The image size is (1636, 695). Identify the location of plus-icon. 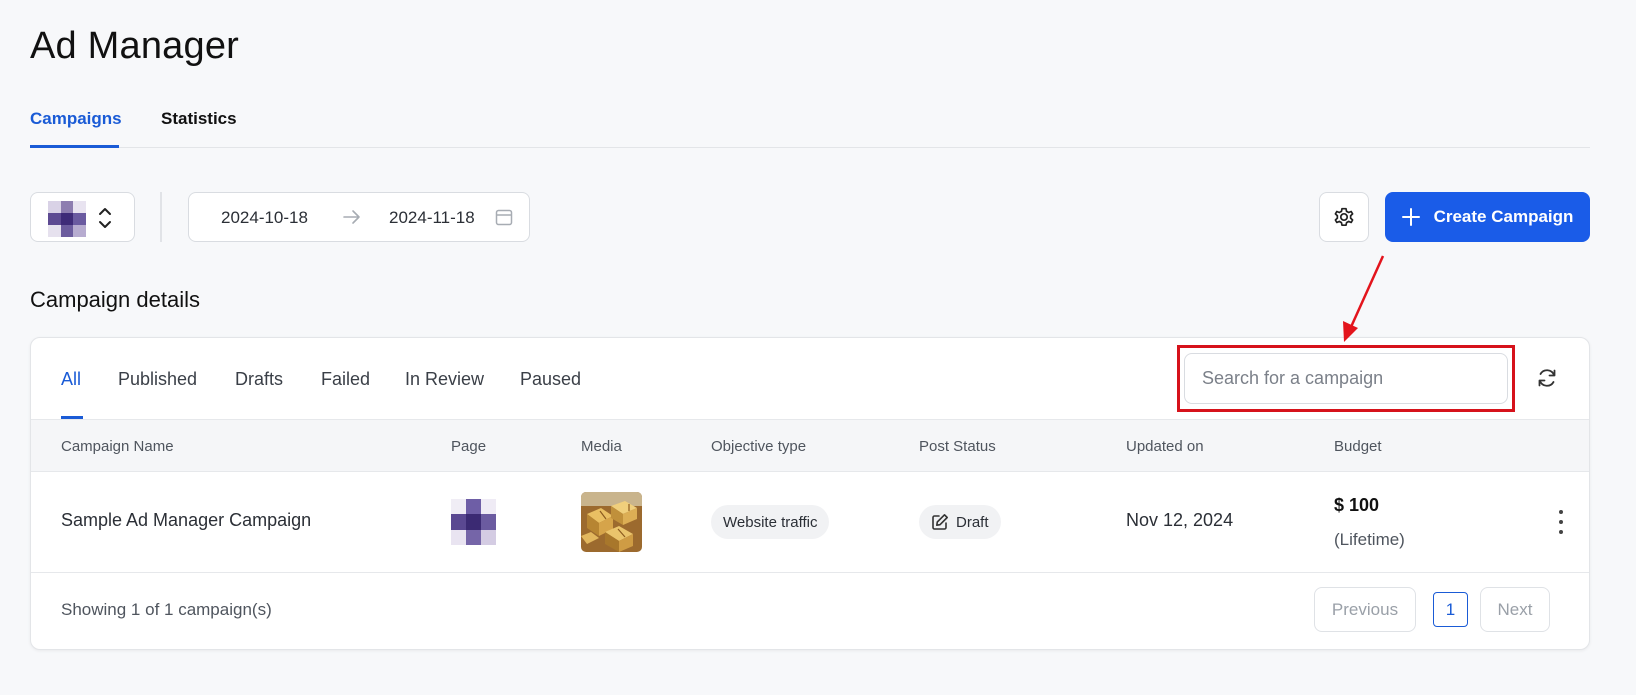
(1410, 217).